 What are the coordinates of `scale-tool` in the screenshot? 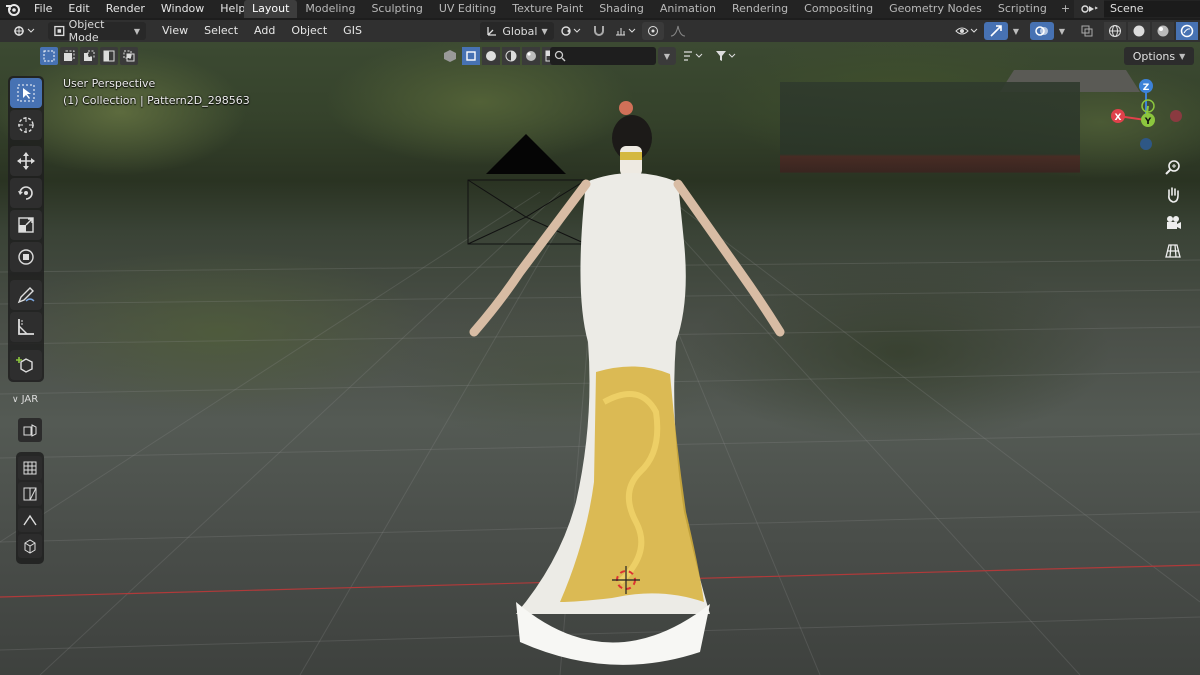 It's located at (26, 225).